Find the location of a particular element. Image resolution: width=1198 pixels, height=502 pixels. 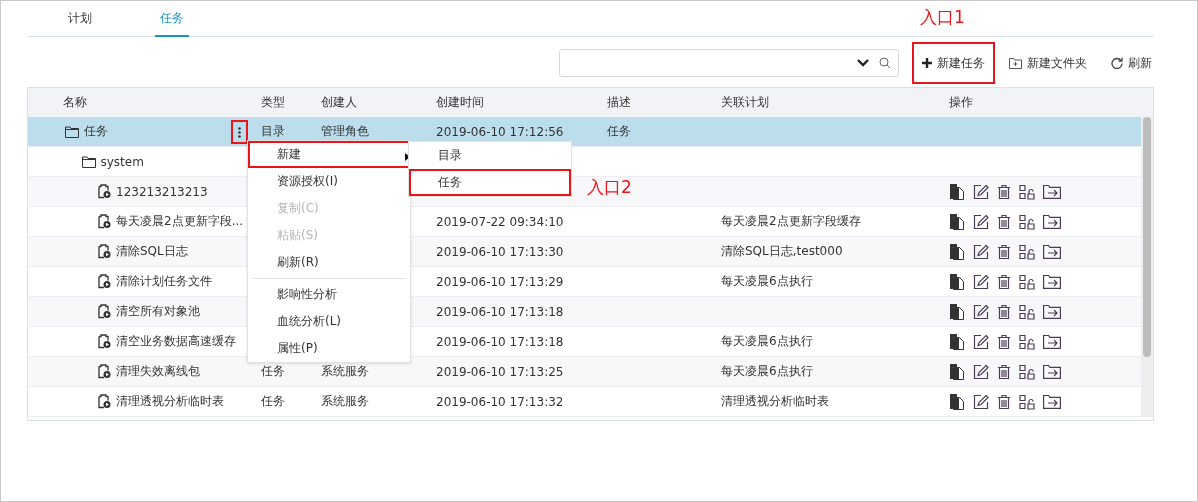

table-cell: 2019-06-10 17:13:29 is located at coordinates (500, 281).